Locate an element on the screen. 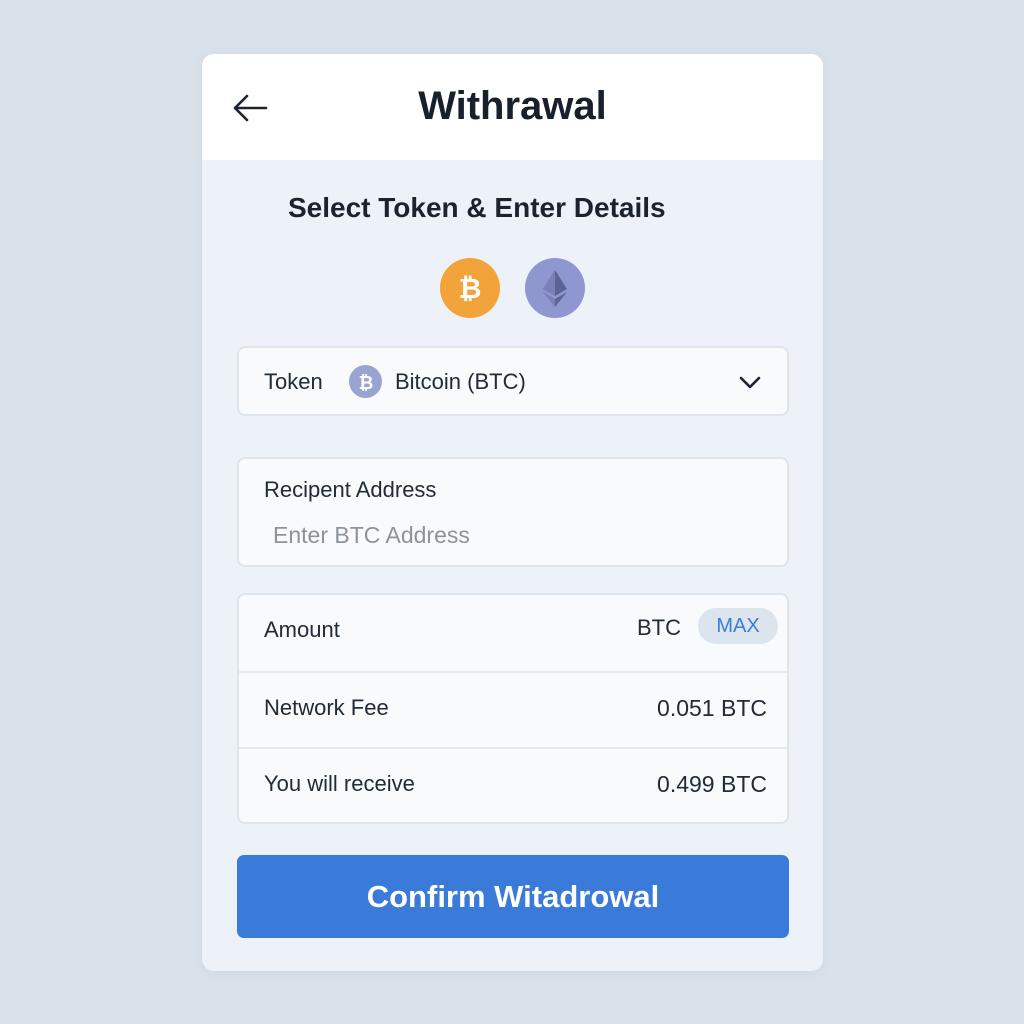 This screenshot has height=1024, width=1024. token-option-bitcoin: ₿ is located at coordinates (470, 288).